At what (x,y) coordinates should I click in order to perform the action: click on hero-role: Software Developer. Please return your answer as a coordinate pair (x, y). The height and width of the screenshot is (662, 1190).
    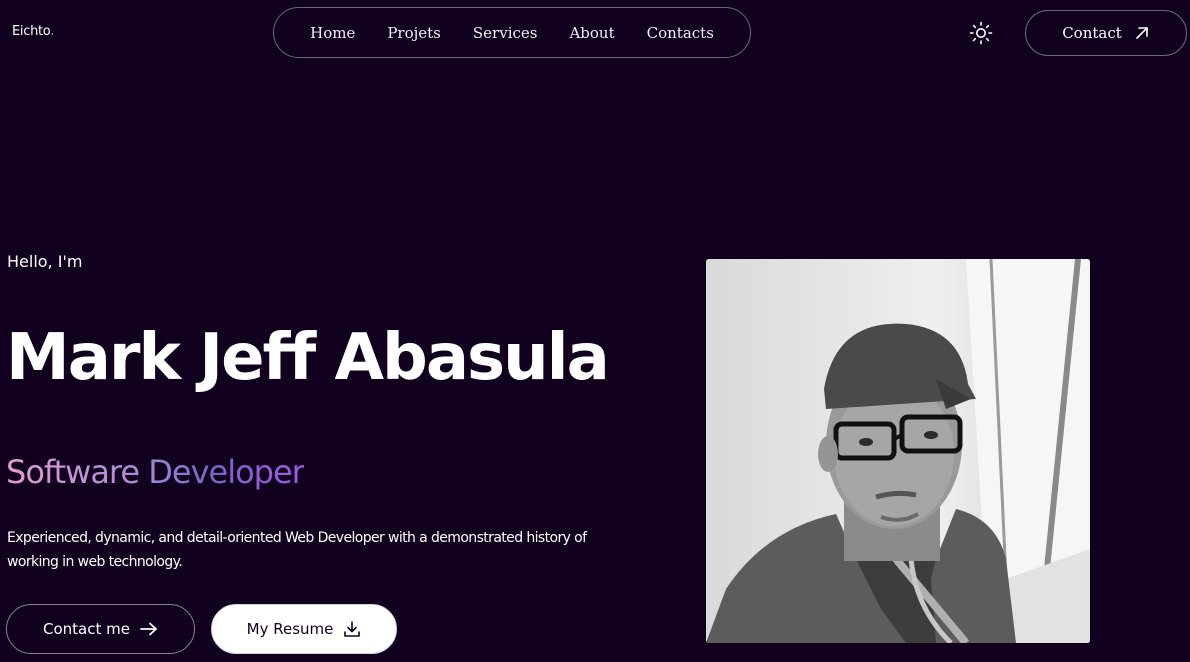
    Looking at the image, I should click on (155, 472).